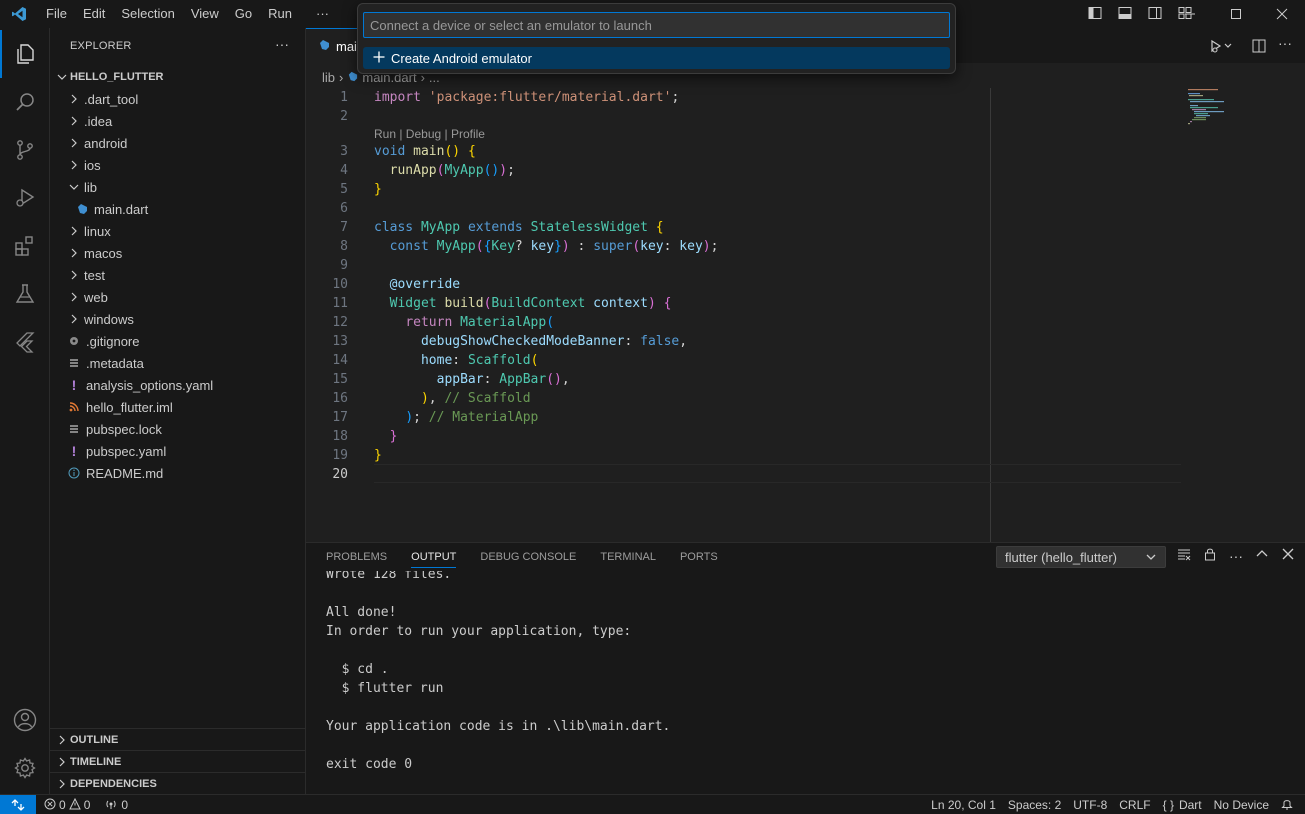 Image resolution: width=1305 pixels, height=814 pixels. Describe the element at coordinates (963, 805) in the screenshot. I see `cursor-position: Ln 20, Col 1` at that location.